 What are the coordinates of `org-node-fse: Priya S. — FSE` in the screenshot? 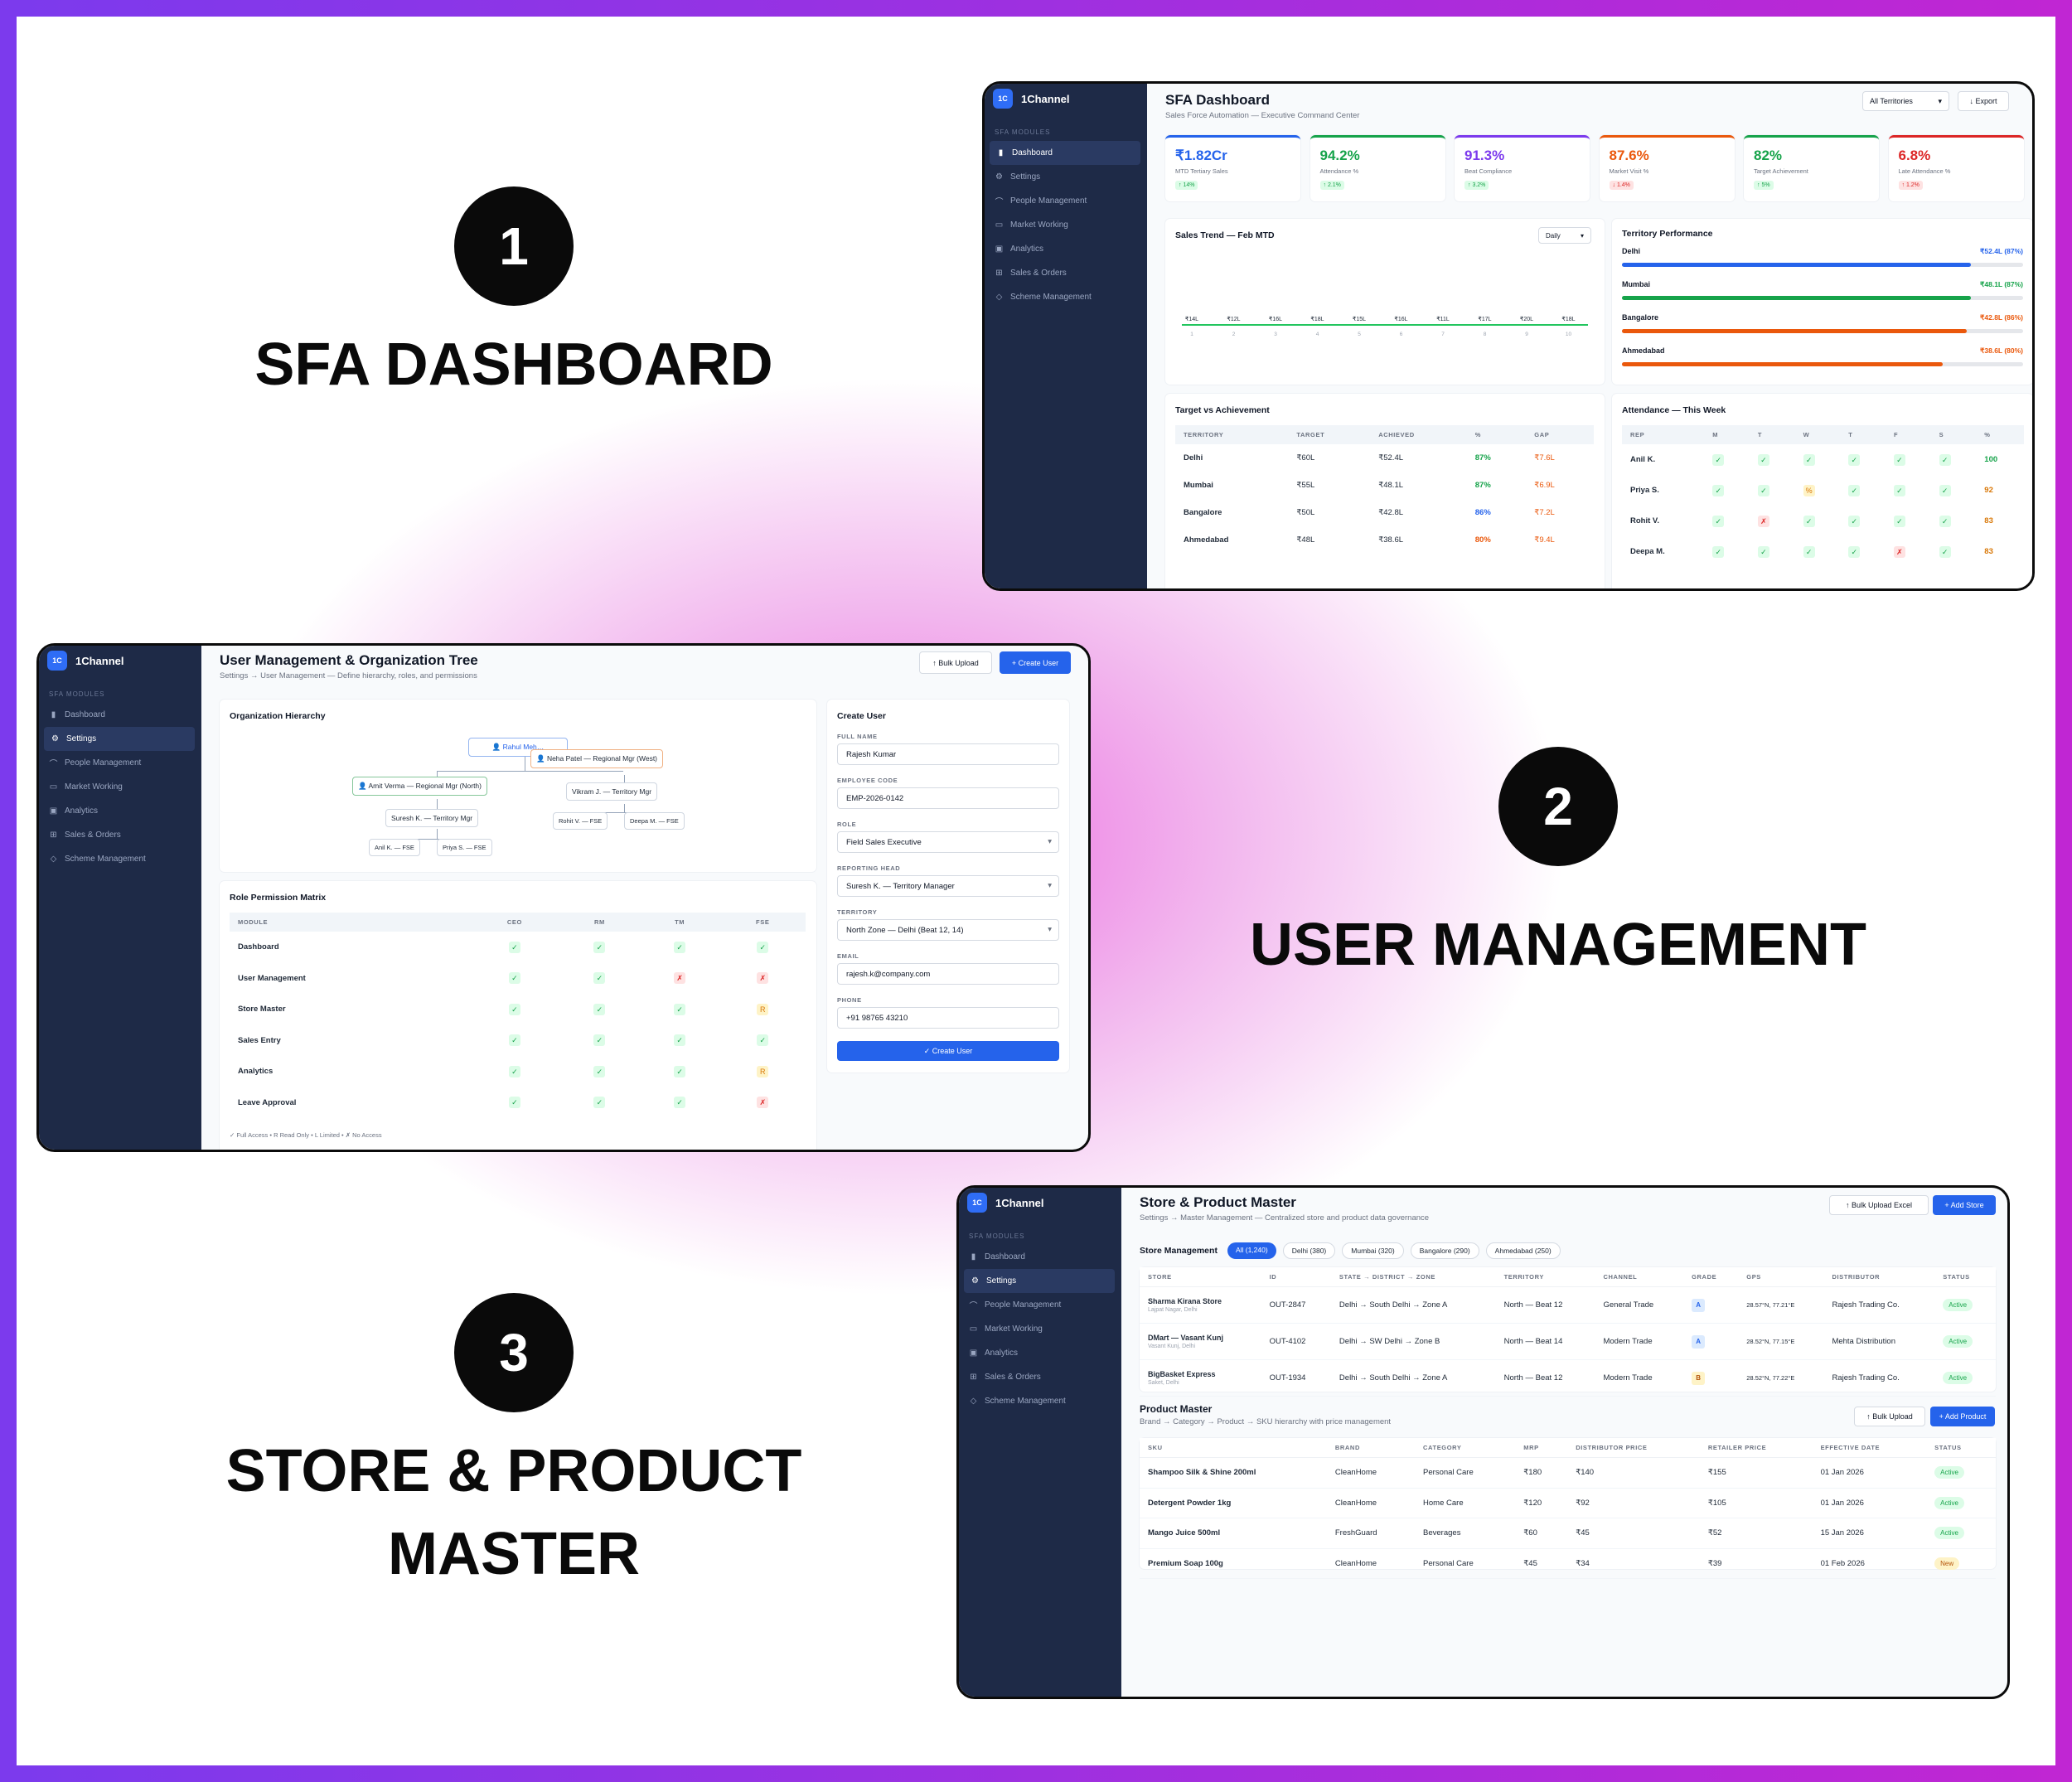 It's located at (464, 847).